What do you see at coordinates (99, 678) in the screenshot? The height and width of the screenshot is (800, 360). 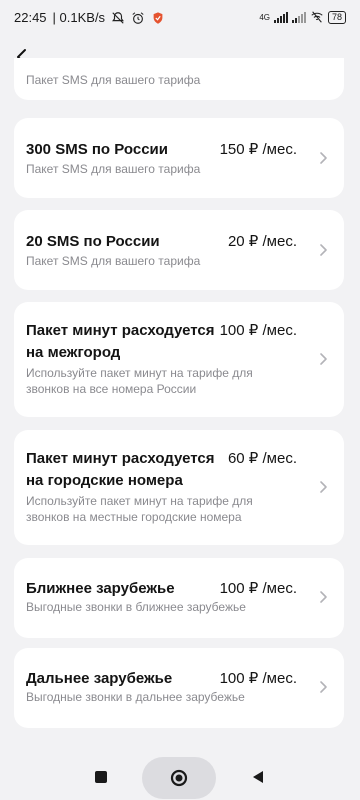 I see `card-title: Дальнее зарубежье` at bounding box center [99, 678].